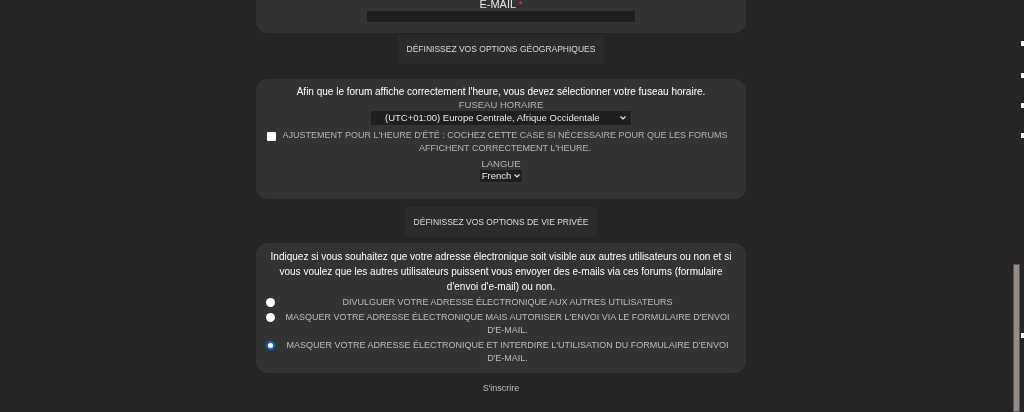  I want to click on radio-label: DIVULGUER VOTRE ADRESSE ÉLECTRONIQUE AUX AUTRES UTILISATEURS, so click(507, 302).